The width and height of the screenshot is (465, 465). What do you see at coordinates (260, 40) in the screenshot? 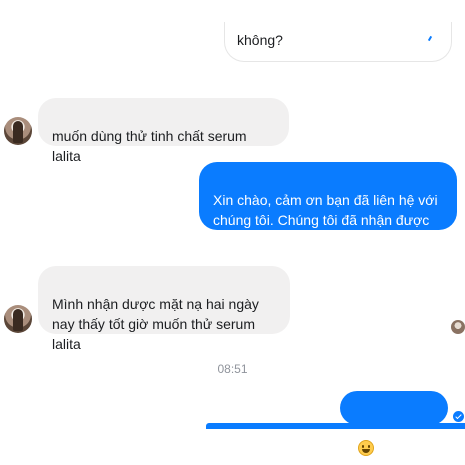
I see `message-text: không?` at bounding box center [260, 40].